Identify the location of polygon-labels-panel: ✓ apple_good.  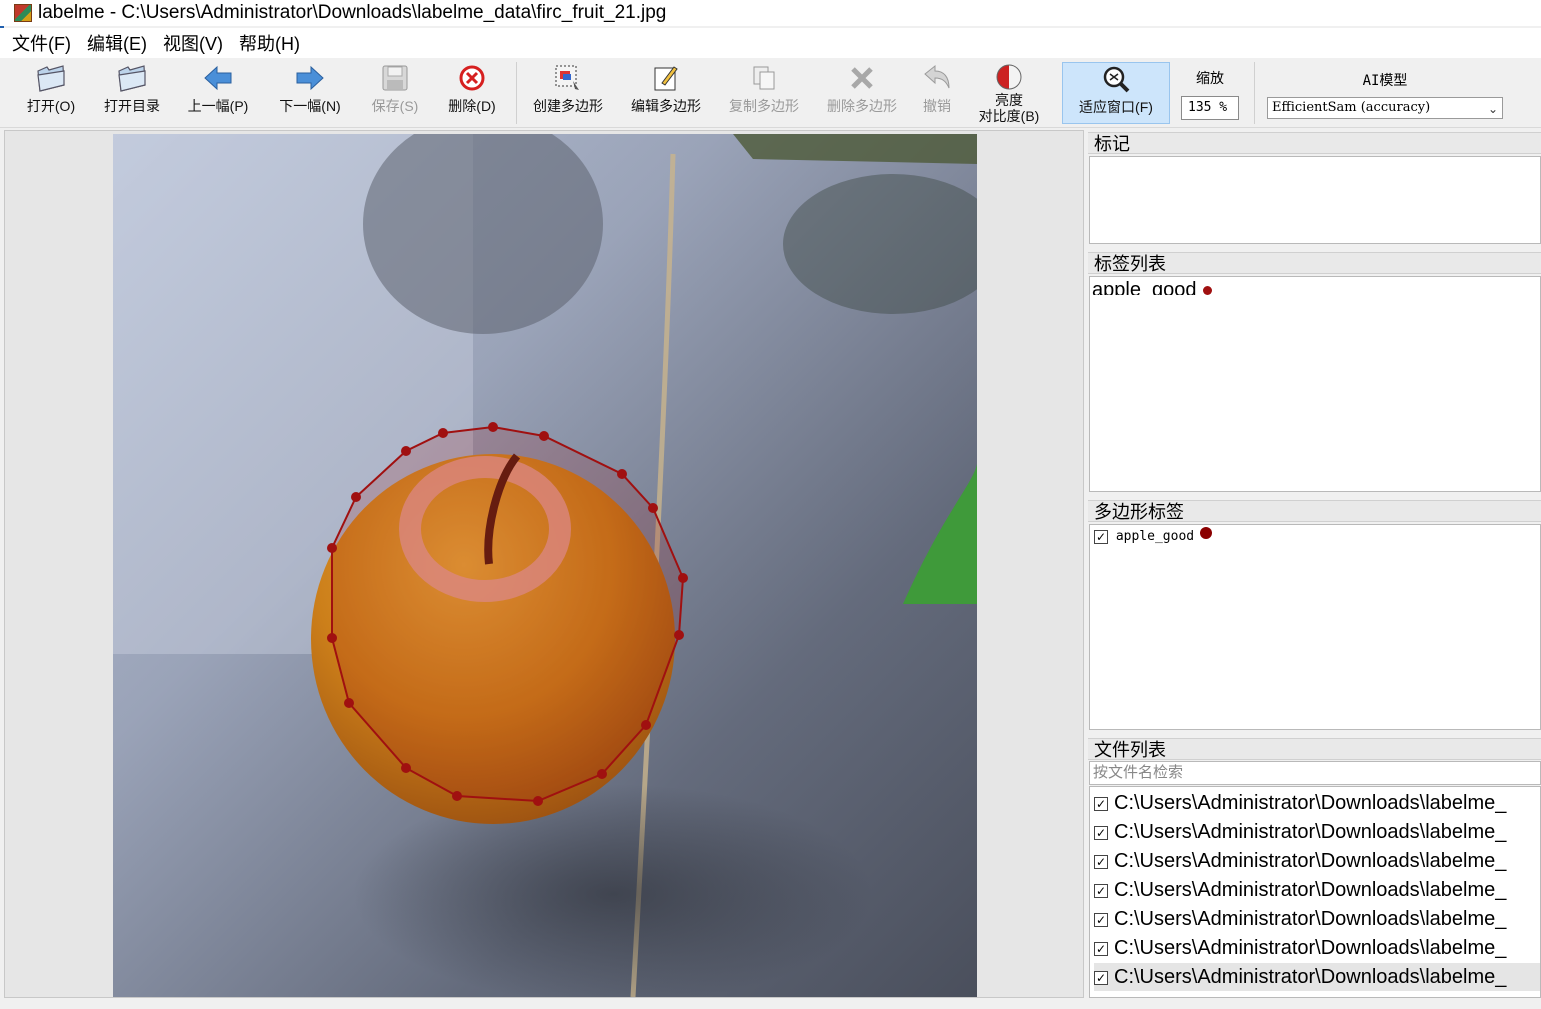
(1315, 627).